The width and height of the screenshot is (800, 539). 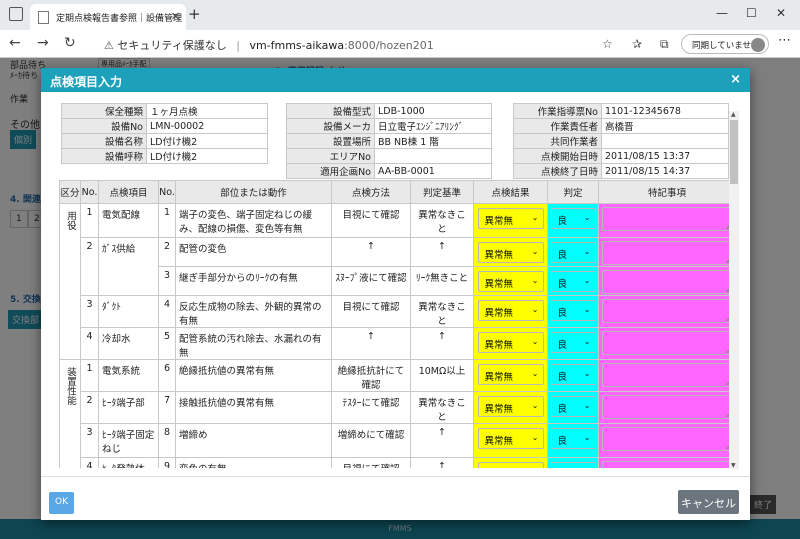 I want to click on method: ↑, so click(x=371, y=343).